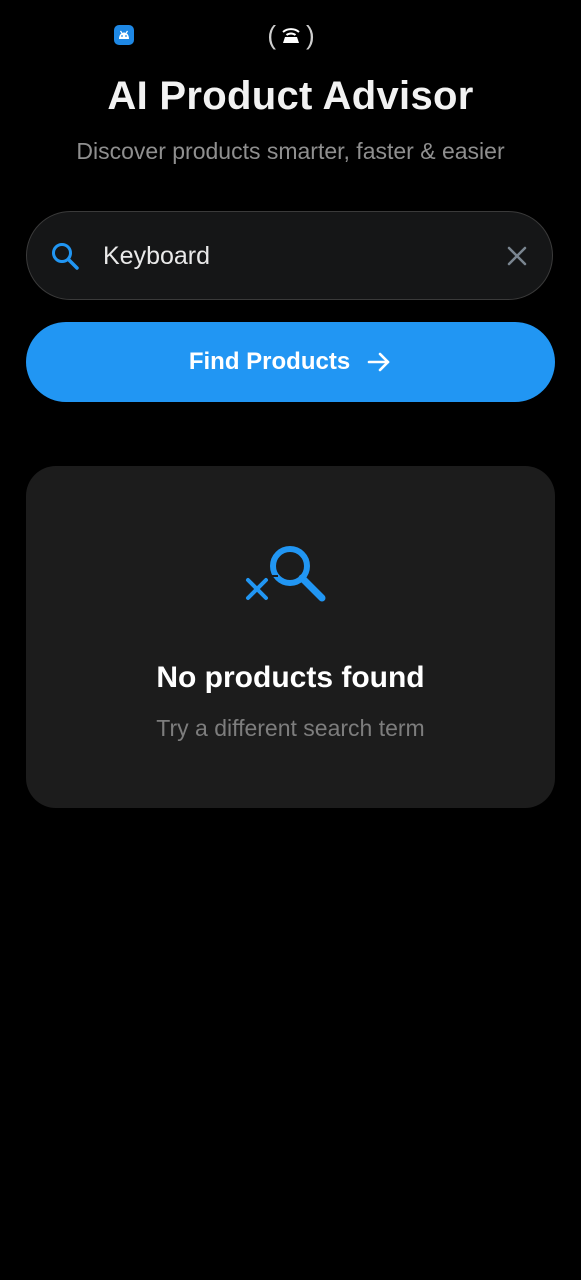 Image resolution: width=581 pixels, height=1280 pixels. I want to click on find-products-button: Find Products, so click(290, 362).